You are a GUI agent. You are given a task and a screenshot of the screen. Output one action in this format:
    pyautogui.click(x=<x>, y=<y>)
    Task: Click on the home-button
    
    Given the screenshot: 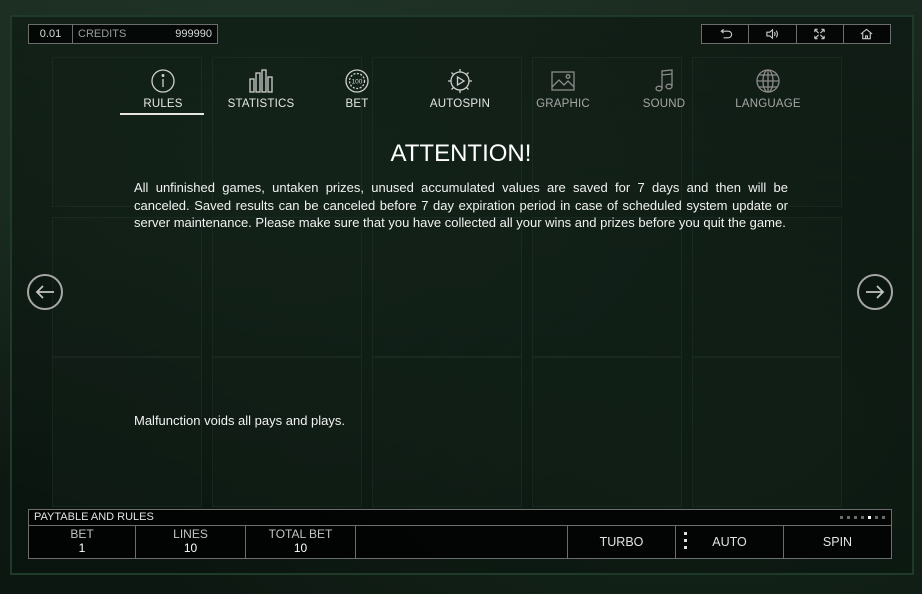 What is the action you would take?
    pyautogui.click(x=867, y=34)
    